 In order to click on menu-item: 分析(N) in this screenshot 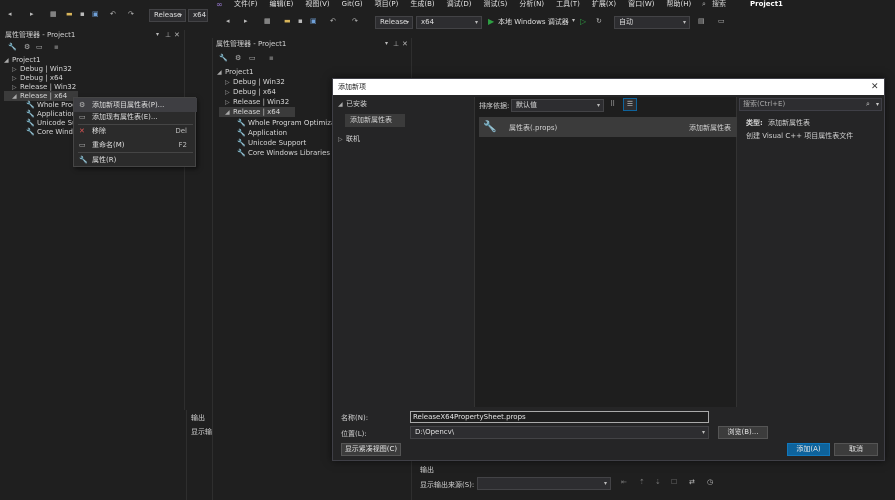, I will do `click(531, 4)`.